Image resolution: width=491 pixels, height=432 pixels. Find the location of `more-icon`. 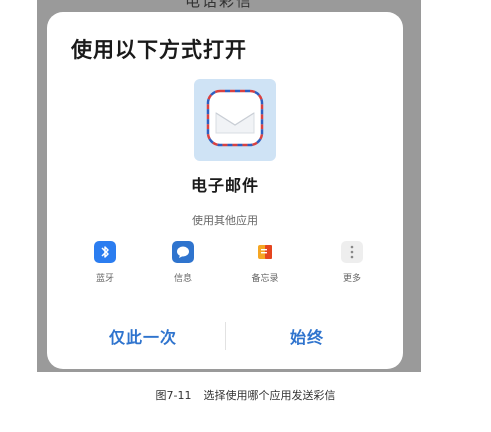

more-icon is located at coordinates (352, 252).